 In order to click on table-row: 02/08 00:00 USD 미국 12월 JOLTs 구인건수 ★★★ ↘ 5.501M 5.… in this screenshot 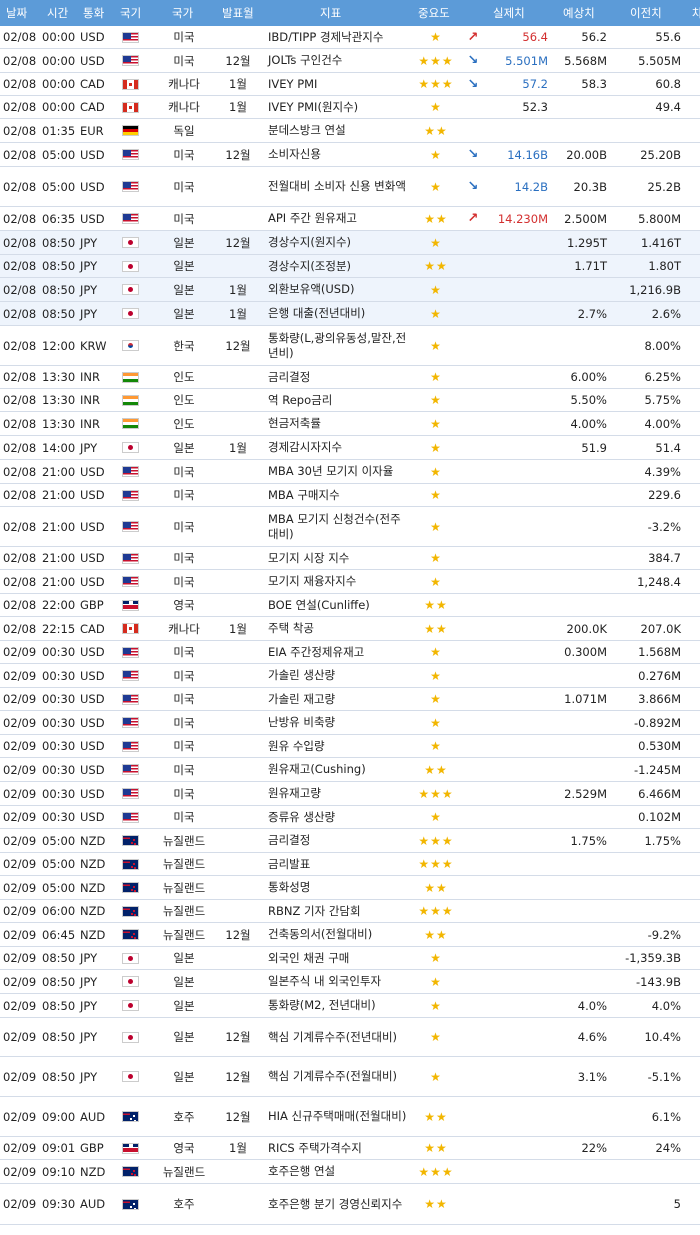, I will do `click(350, 61)`.